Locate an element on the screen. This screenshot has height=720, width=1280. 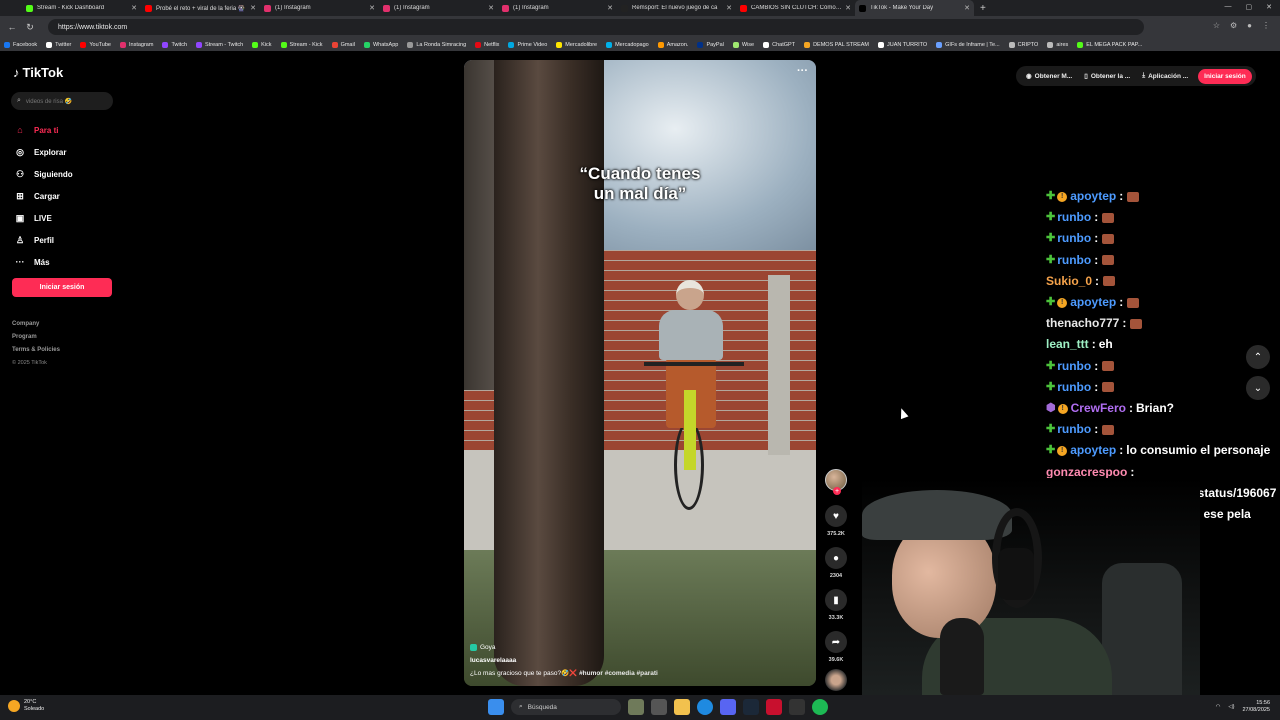
more-options-icon: ··· is located at coordinates (802, 71).